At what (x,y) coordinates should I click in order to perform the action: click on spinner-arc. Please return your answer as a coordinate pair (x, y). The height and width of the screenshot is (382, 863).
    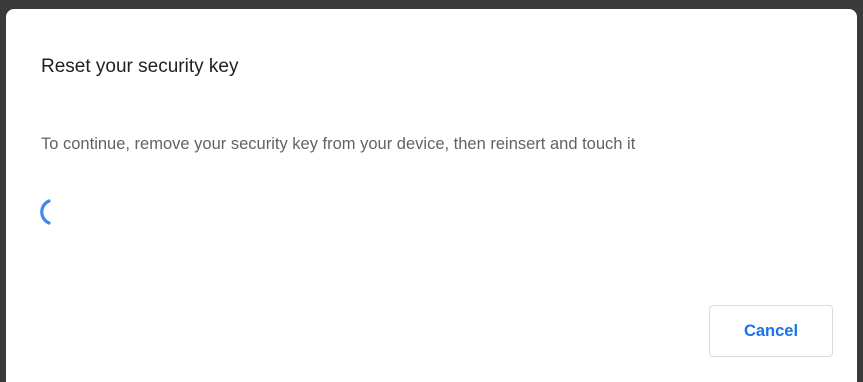
    Looking at the image, I should click on (45, 212).